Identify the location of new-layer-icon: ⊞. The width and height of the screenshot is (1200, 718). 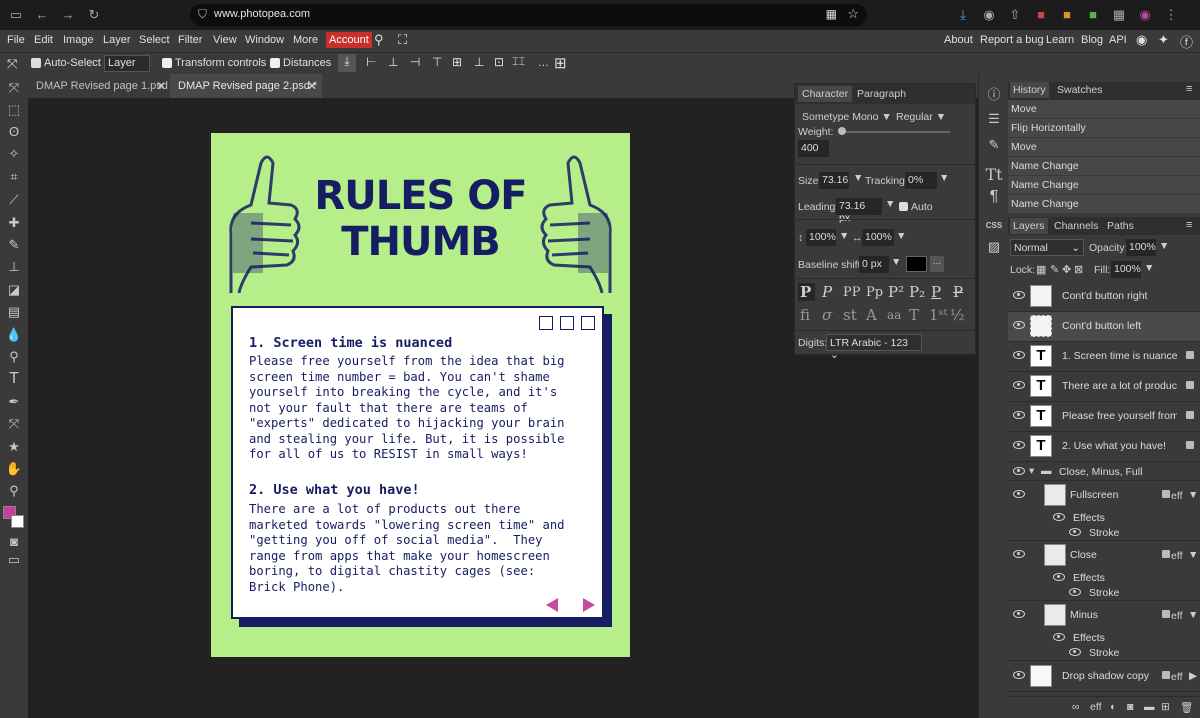
(1165, 707).